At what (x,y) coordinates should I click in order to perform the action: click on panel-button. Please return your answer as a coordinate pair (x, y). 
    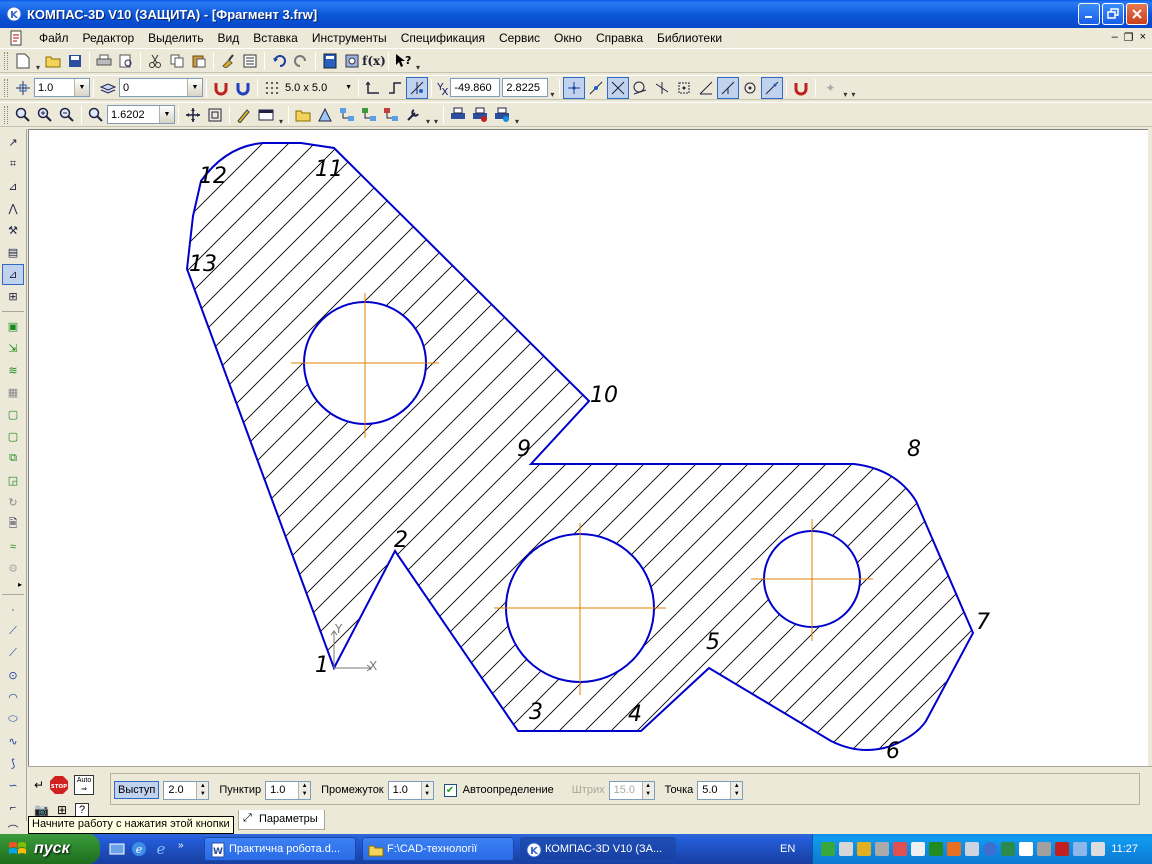
    Looking at the image, I should click on (266, 115).